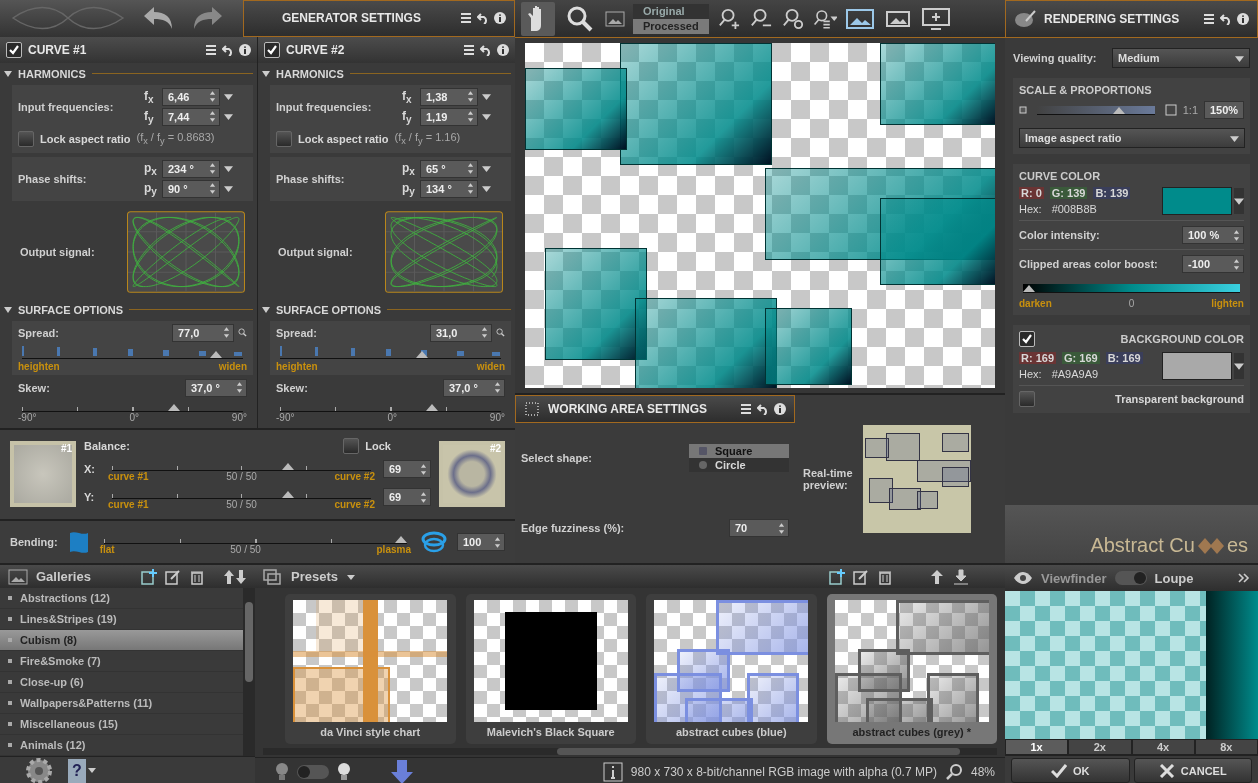  Describe the element at coordinates (313, 771) in the screenshot. I see `light-toggle` at that location.